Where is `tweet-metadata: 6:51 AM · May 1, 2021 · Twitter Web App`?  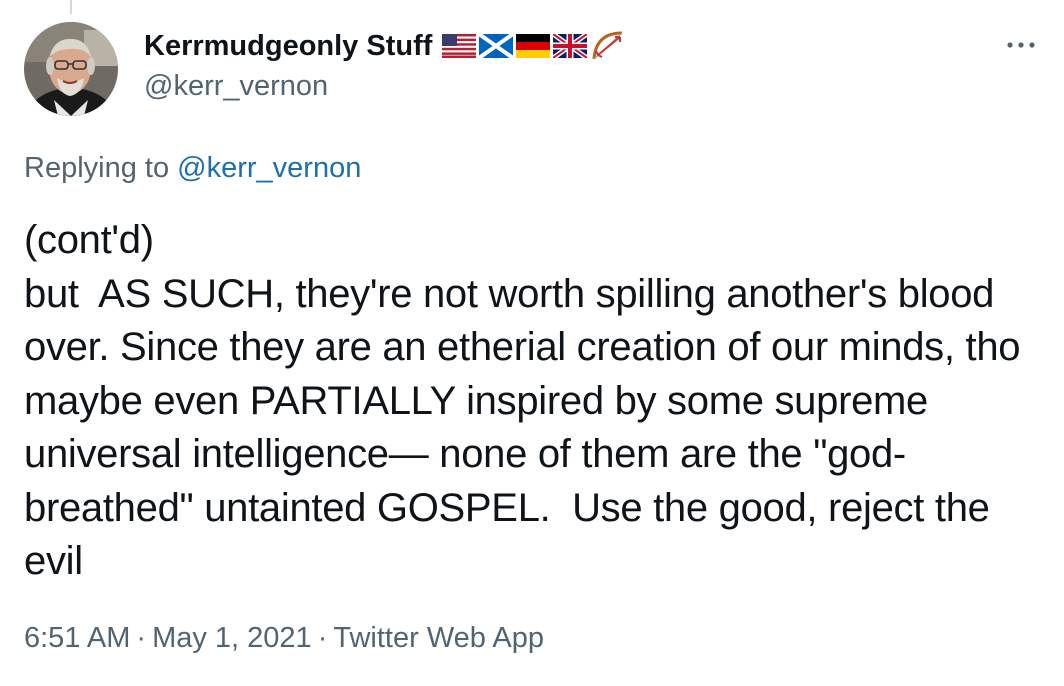 tweet-metadata: 6:51 AM · May 1, 2021 · Twitter Web App is located at coordinates (284, 638).